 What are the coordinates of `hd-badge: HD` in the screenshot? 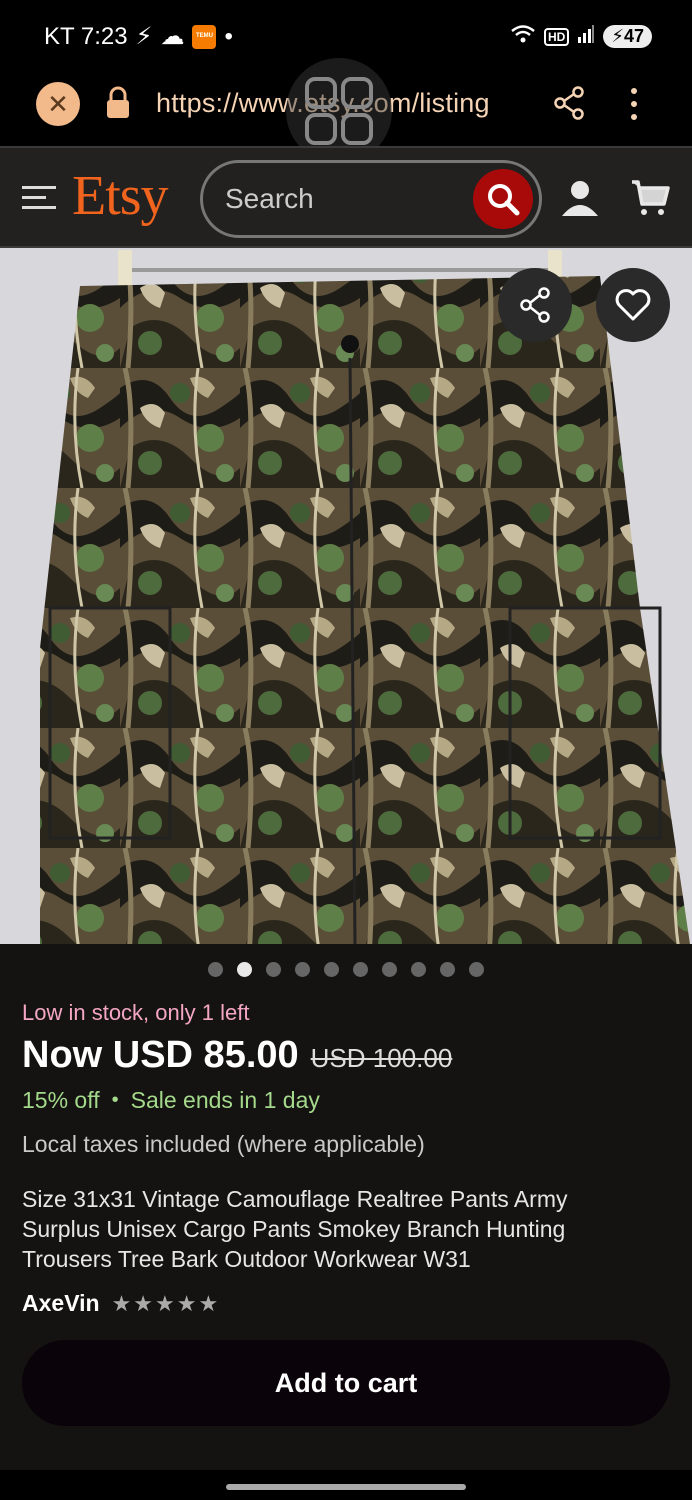 It's located at (556, 36).